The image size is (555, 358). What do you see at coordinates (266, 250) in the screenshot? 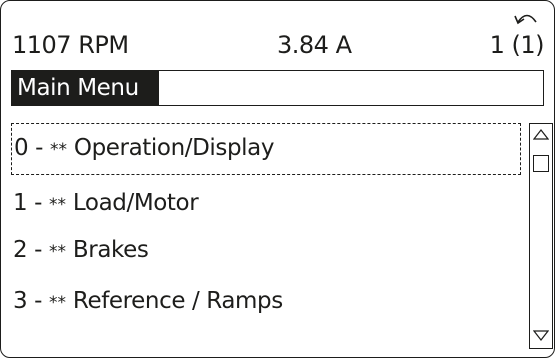
I see `menu-item-brakes: 2 - ** Brakes` at bounding box center [266, 250].